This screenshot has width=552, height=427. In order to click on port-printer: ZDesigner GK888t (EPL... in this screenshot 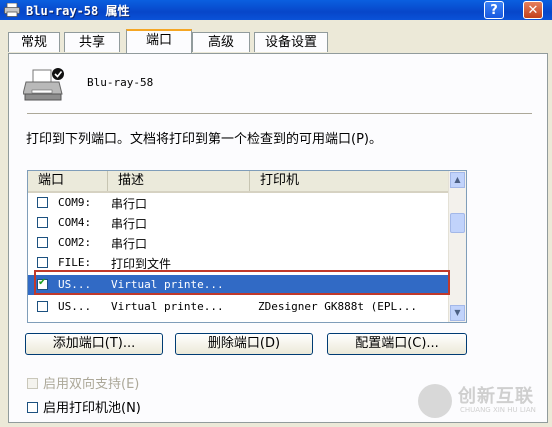, I will do `click(337, 306)`.